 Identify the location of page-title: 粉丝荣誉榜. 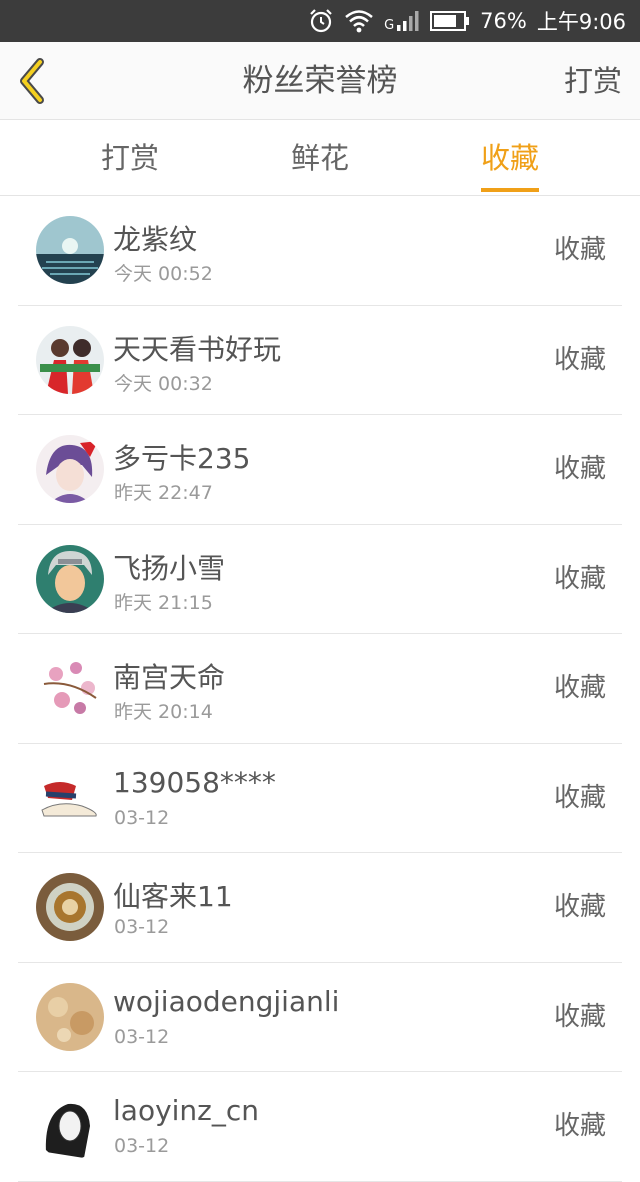
(320, 81).